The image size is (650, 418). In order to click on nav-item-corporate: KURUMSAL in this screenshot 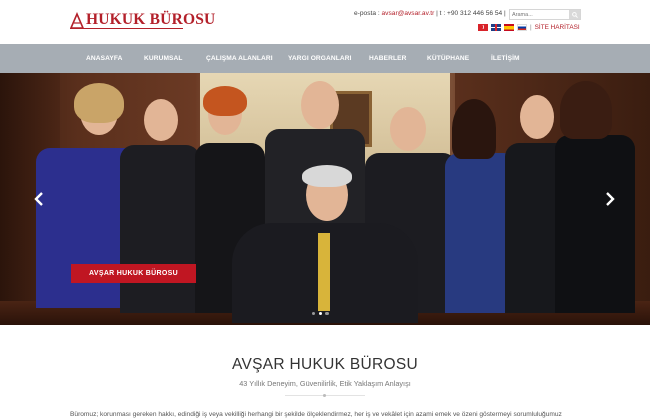, I will do `click(163, 58)`.